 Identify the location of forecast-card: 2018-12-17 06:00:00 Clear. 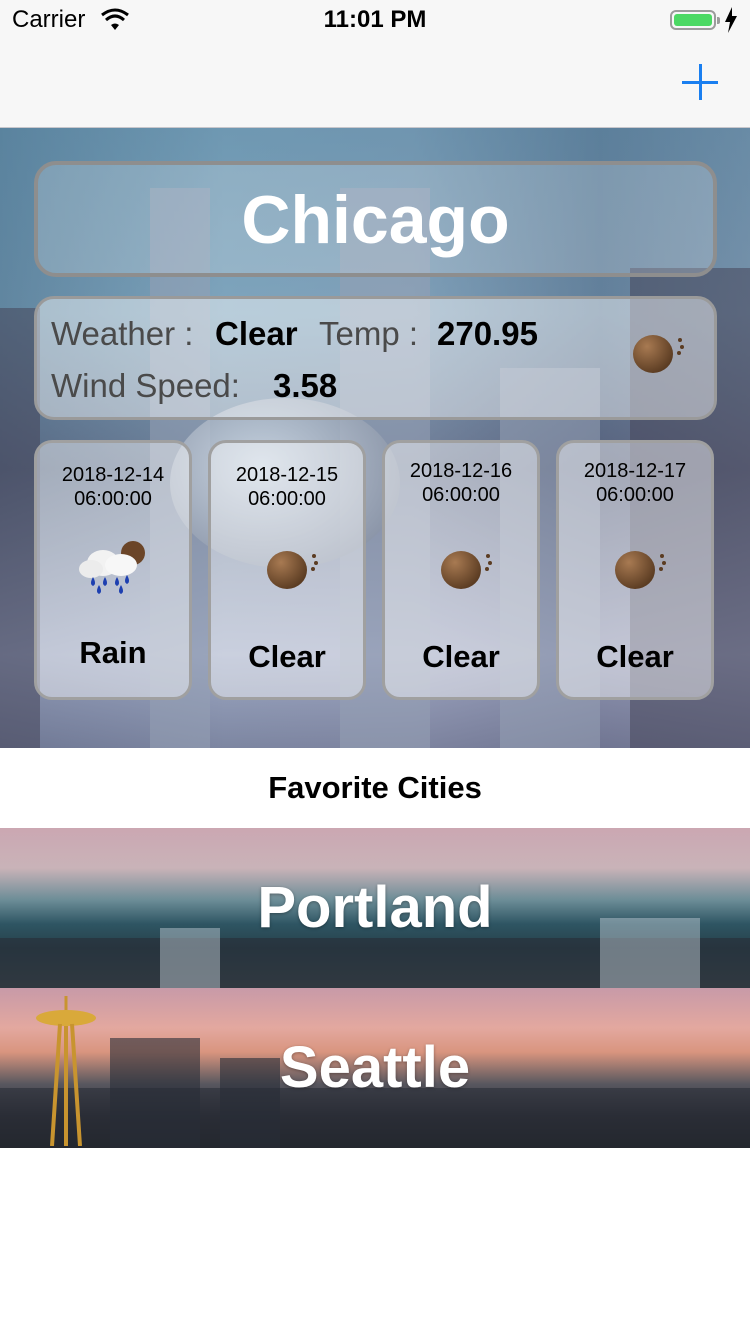
(635, 570).